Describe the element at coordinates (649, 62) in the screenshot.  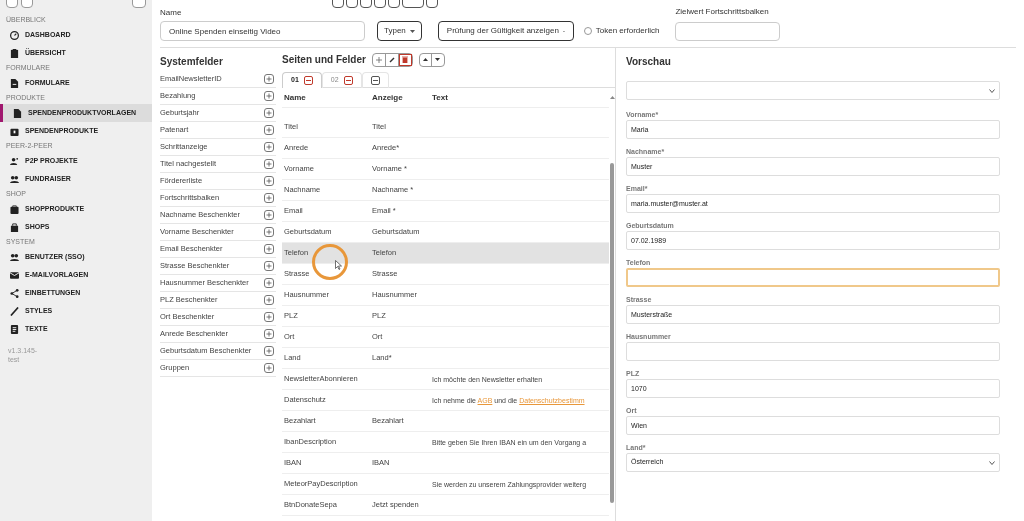
I see `section-title: Vorschau` at that location.